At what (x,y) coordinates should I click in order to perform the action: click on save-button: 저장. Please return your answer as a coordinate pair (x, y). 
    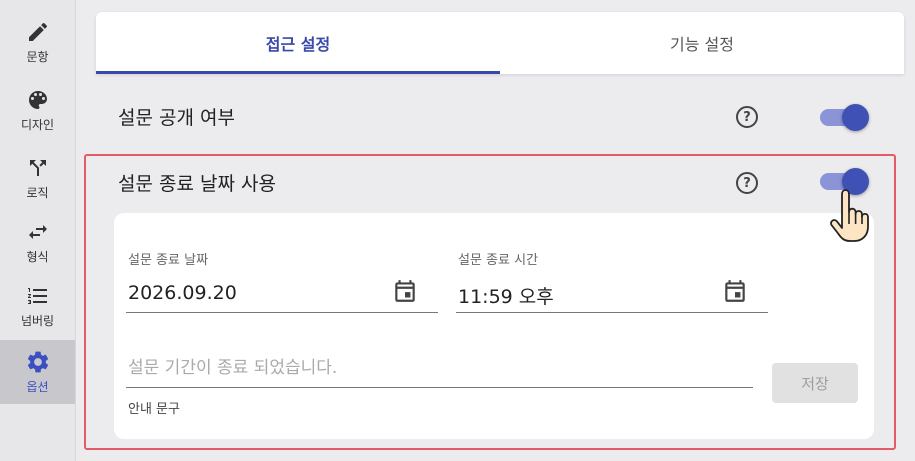
    Looking at the image, I should click on (815, 383).